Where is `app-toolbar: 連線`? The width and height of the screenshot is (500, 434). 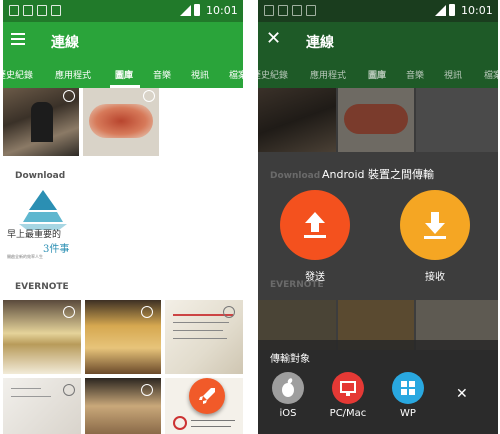 app-toolbar: 連線 is located at coordinates (123, 40).